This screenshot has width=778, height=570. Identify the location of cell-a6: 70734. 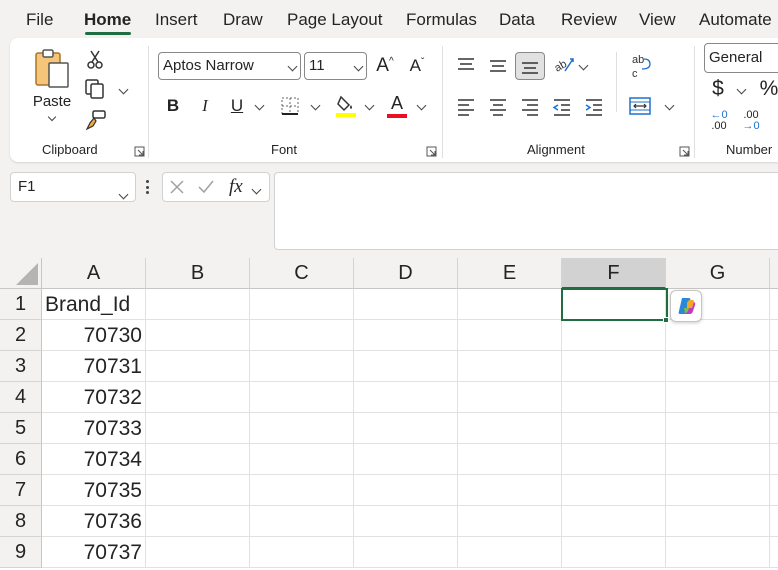
(94, 459).